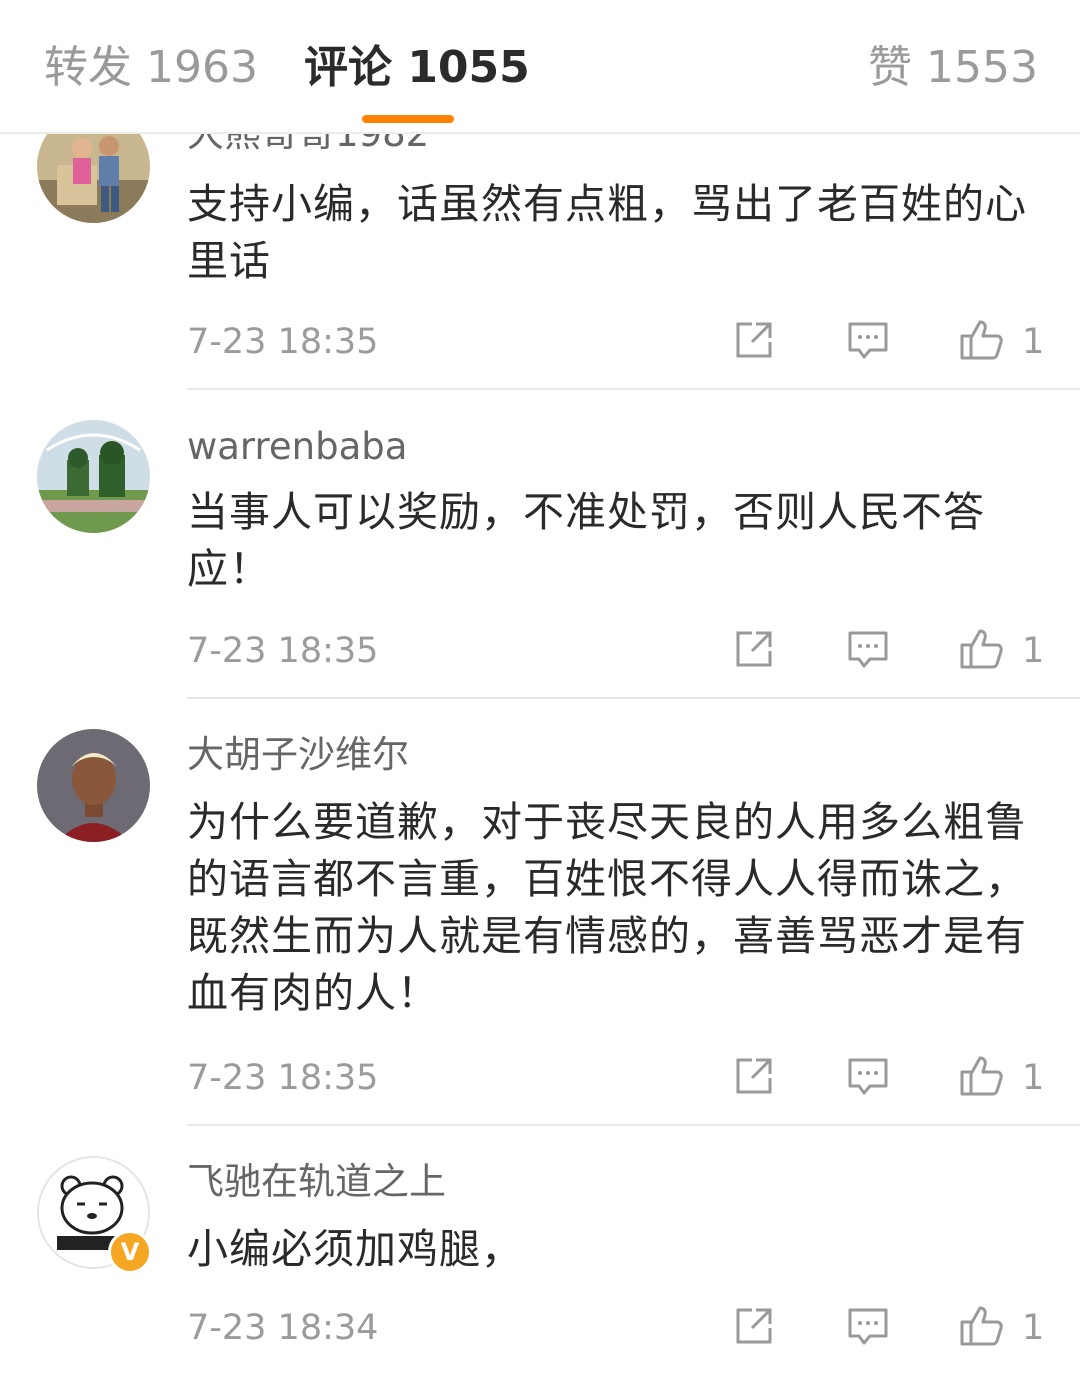 This screenshot has height=1374, width=1080. What do you see at coordinates (316, 1182) in the screenshot?
I see `username: 飞驰在轨道之上` at bounding box center [316, 1182].